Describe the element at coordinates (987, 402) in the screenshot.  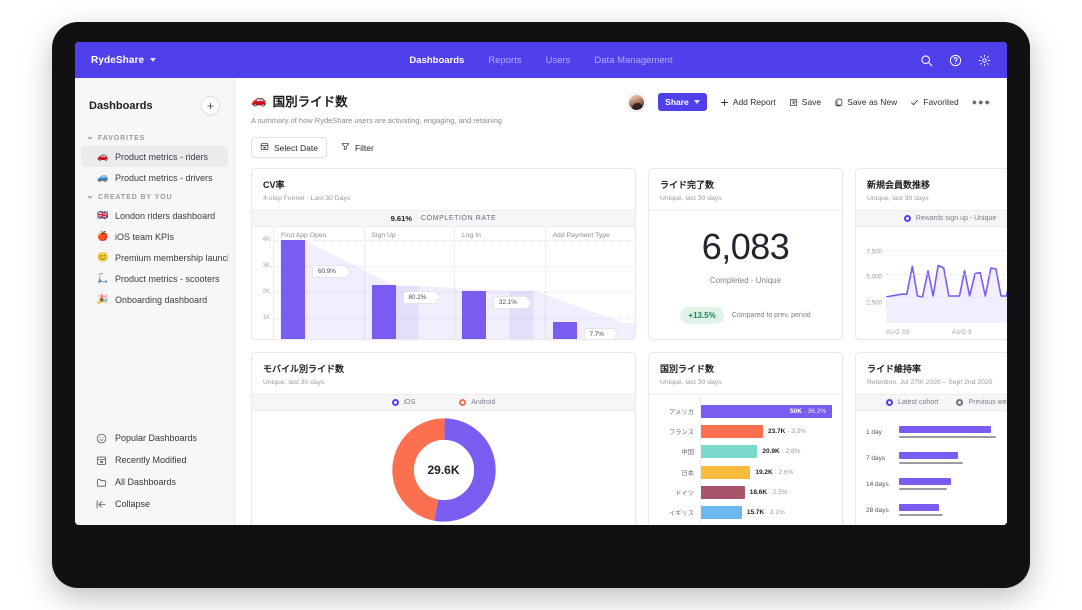
I see `legend-label: Previous week` at that location.